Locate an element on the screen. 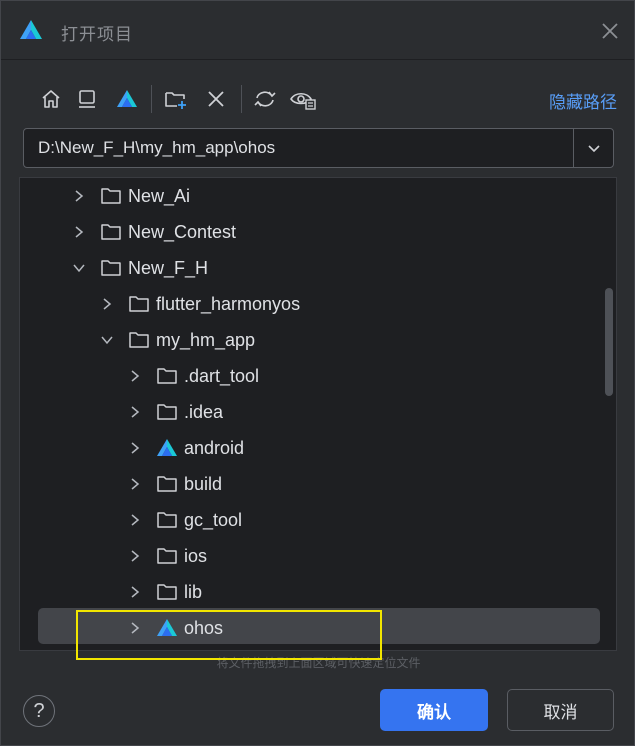 Image resolution: width=635 pixels, height=746 pixels. tree-item-label: New_F_H is located at coordinates (168, 268).